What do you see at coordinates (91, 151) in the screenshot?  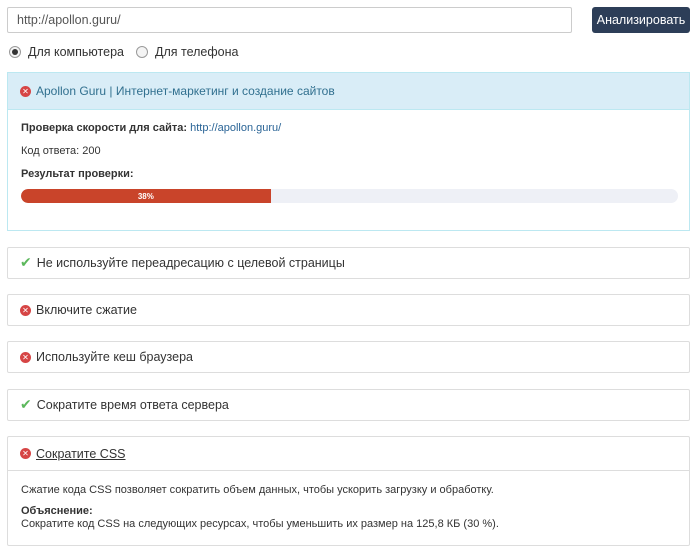 I see `response-code-value: 200` at bounding box center [91, 151].